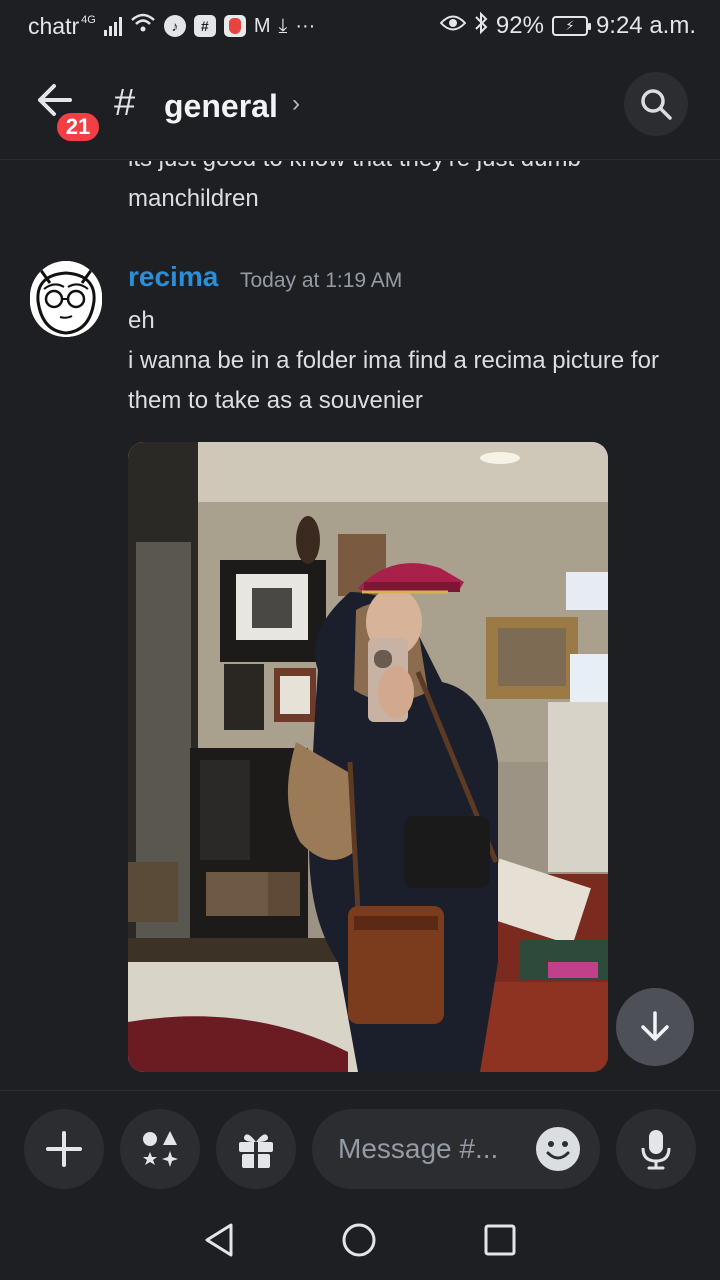 This screenshot has width=720, height=1280. I want to click on apps-button, so click(160, 1149).